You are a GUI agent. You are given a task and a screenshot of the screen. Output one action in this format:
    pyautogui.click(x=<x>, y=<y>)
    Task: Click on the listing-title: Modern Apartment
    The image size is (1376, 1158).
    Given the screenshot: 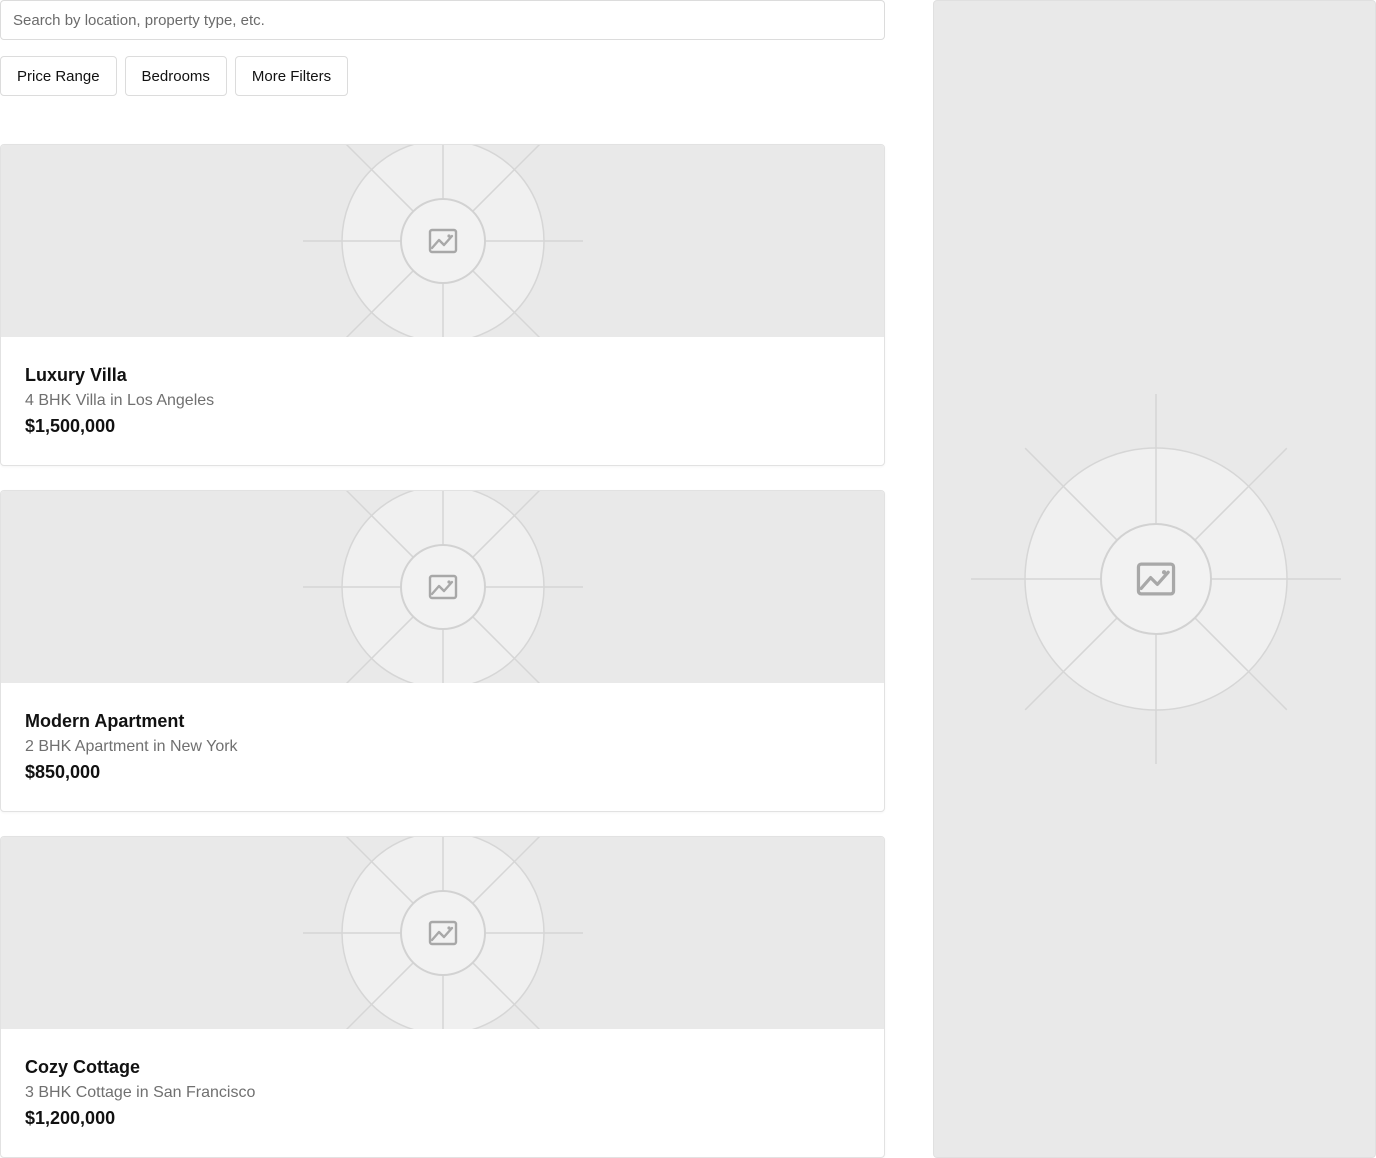 What is the action you would take?
    pyautogui.click(x=105, y=721)
    